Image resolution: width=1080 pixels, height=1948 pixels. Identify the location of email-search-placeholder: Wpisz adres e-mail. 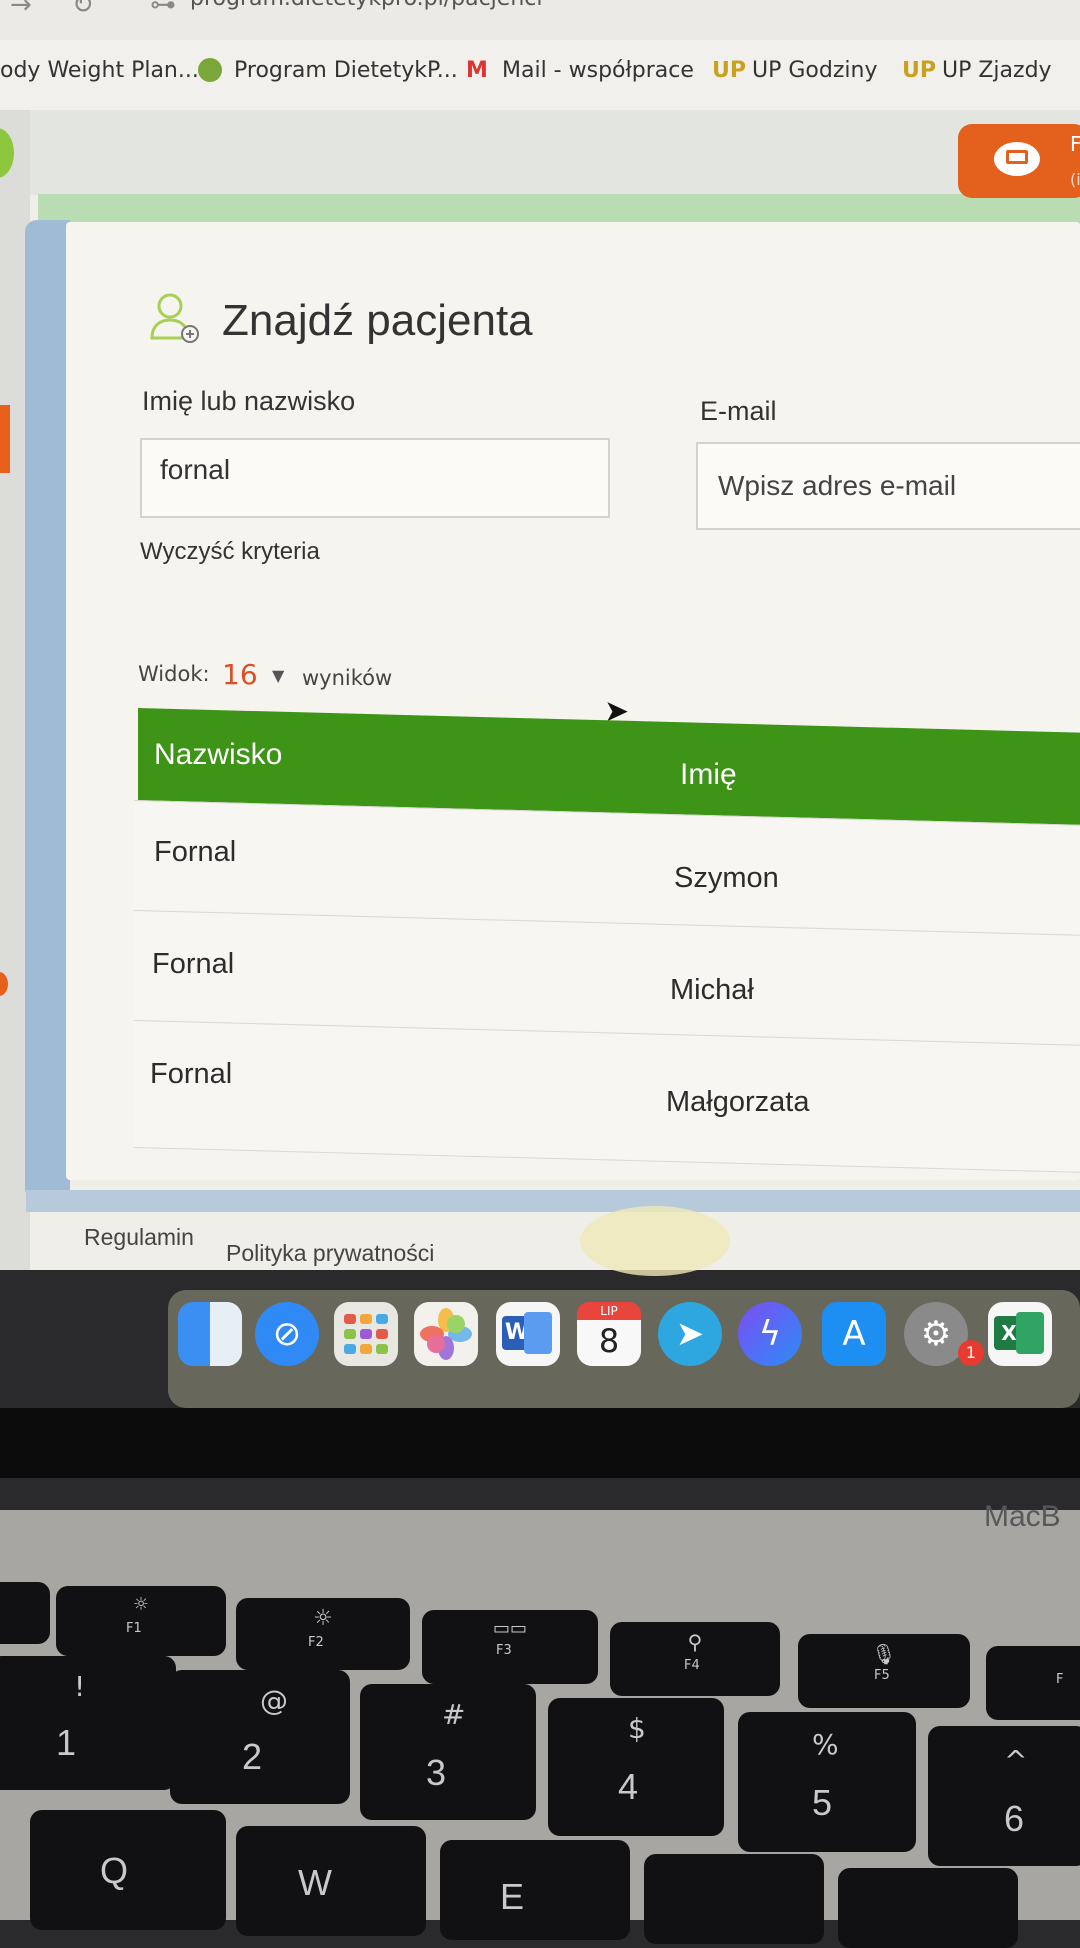
(837, 485).